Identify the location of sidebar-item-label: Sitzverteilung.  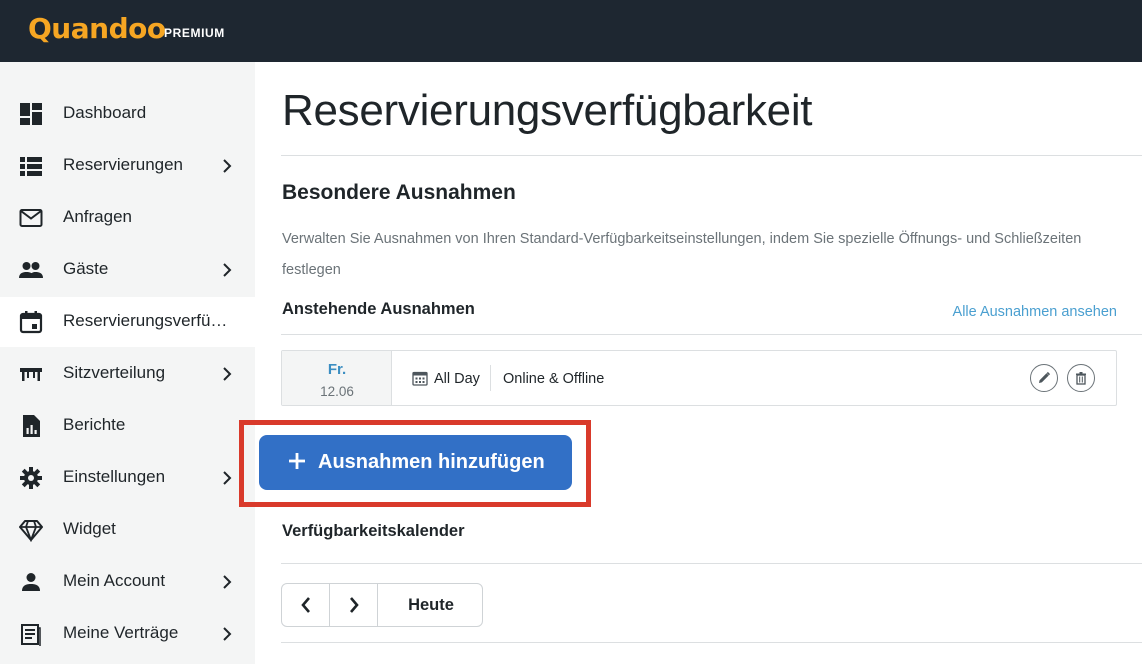
(114, 372).